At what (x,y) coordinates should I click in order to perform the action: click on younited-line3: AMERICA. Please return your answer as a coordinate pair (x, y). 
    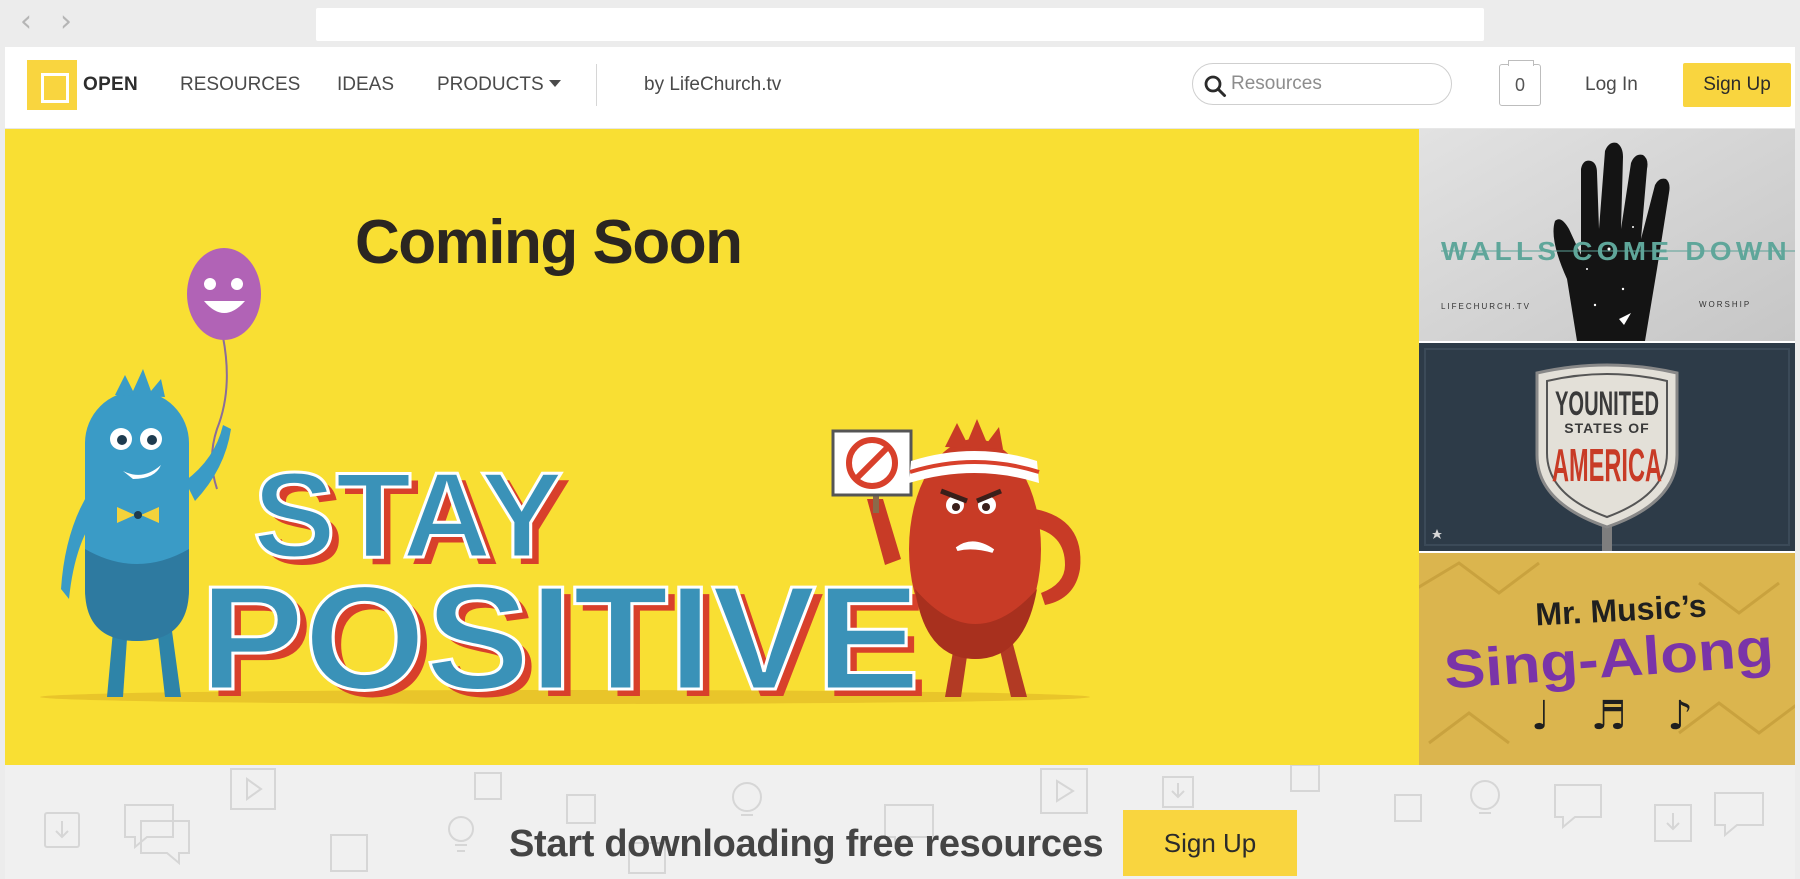
    Looking at the image, I should click on (1607, 465).